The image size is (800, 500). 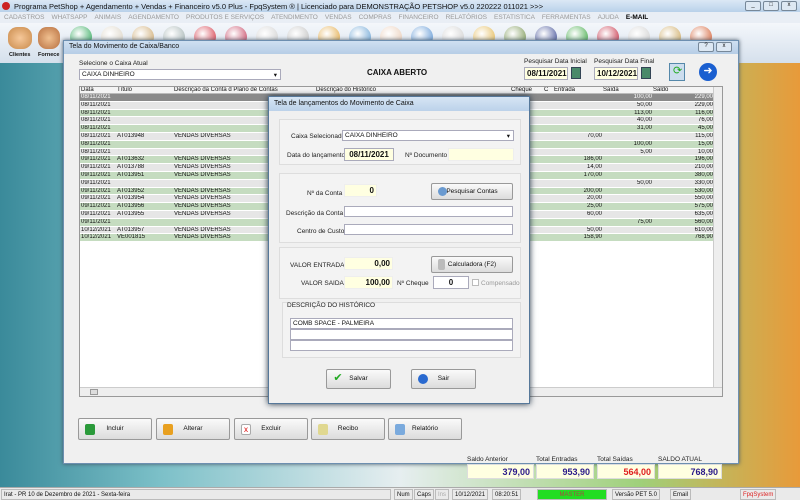 I want to click on close-button: x, so click(x=789, y=6).